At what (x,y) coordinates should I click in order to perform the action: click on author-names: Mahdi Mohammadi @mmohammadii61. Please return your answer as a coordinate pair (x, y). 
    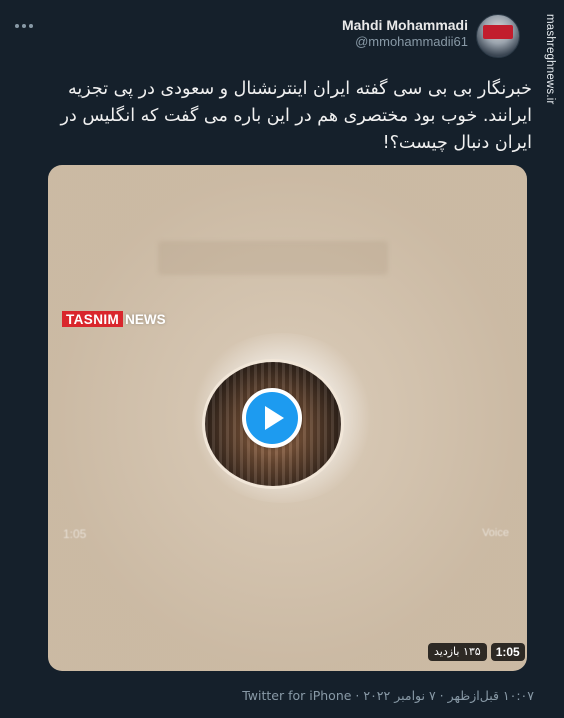
    Looking at the image, I should click on (405, 32).